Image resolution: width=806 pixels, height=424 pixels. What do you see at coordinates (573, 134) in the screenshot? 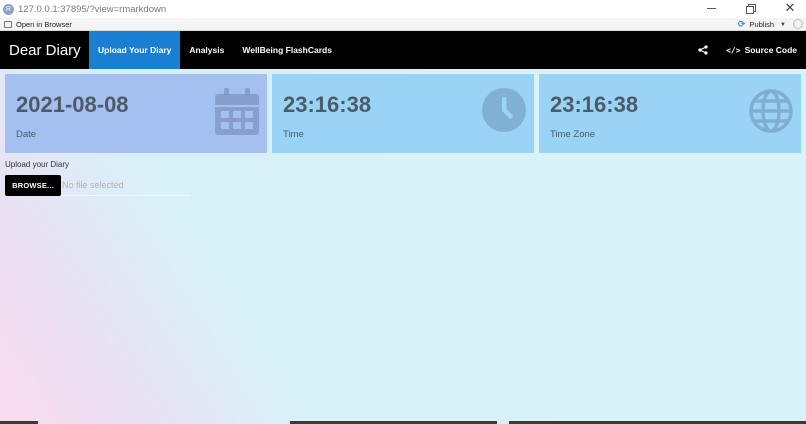
I see `timezone-caption: Time Zone` at bounding box center [573, 134].